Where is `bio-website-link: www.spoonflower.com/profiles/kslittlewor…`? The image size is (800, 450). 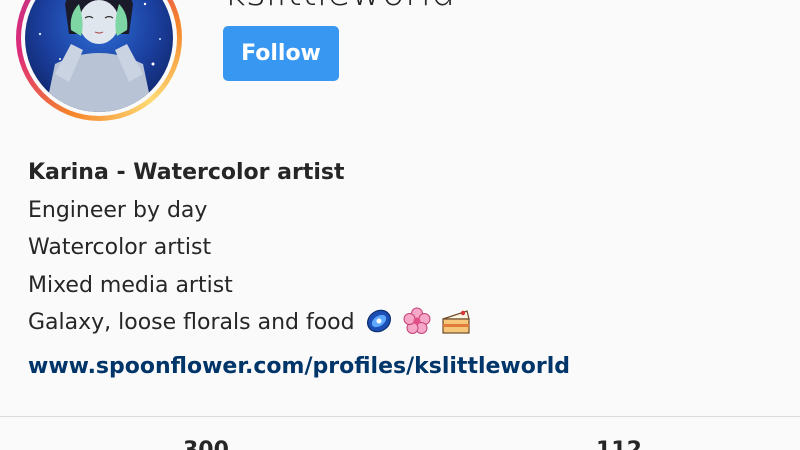 bio-website-link: www.spoonflower.com/profiles/kslittlewor… is located at coordinates (299, 367).